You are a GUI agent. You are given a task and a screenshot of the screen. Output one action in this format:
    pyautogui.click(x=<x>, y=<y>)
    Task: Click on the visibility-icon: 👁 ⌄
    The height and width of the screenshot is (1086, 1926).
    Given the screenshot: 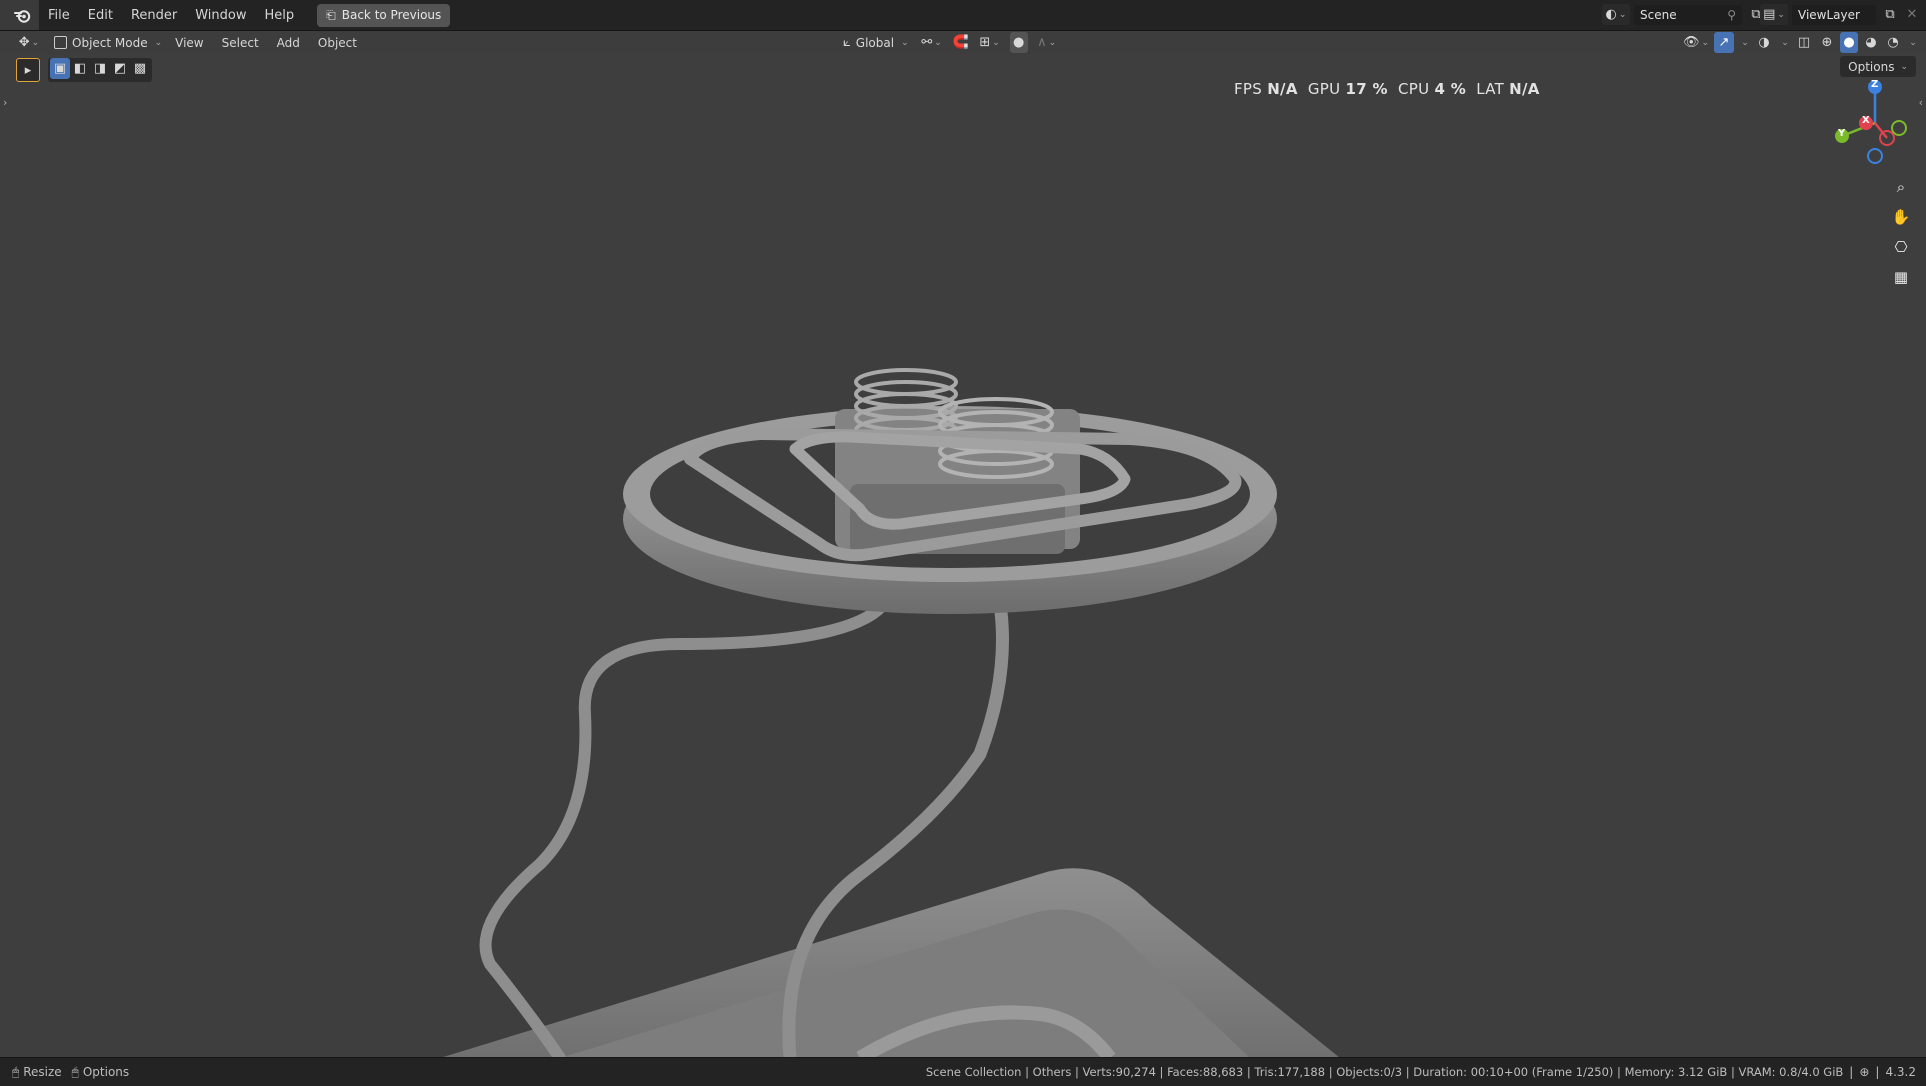 What is the action you would take?
    pyautogui.click(x=1696, y=42)
    